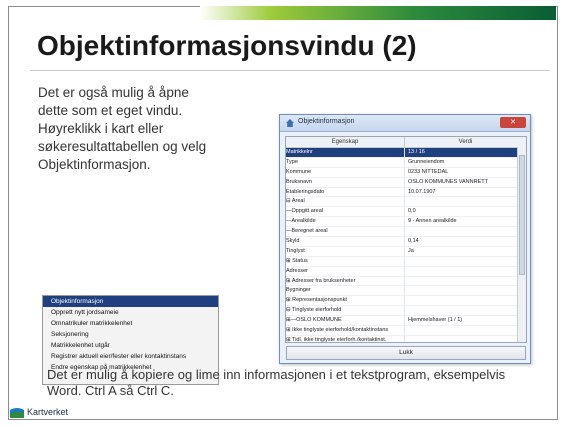 This screenshot has width=565, height=427. I want to click on context-menu-item: Omnatrikuler matrikkelenhet, so click(130, 323).